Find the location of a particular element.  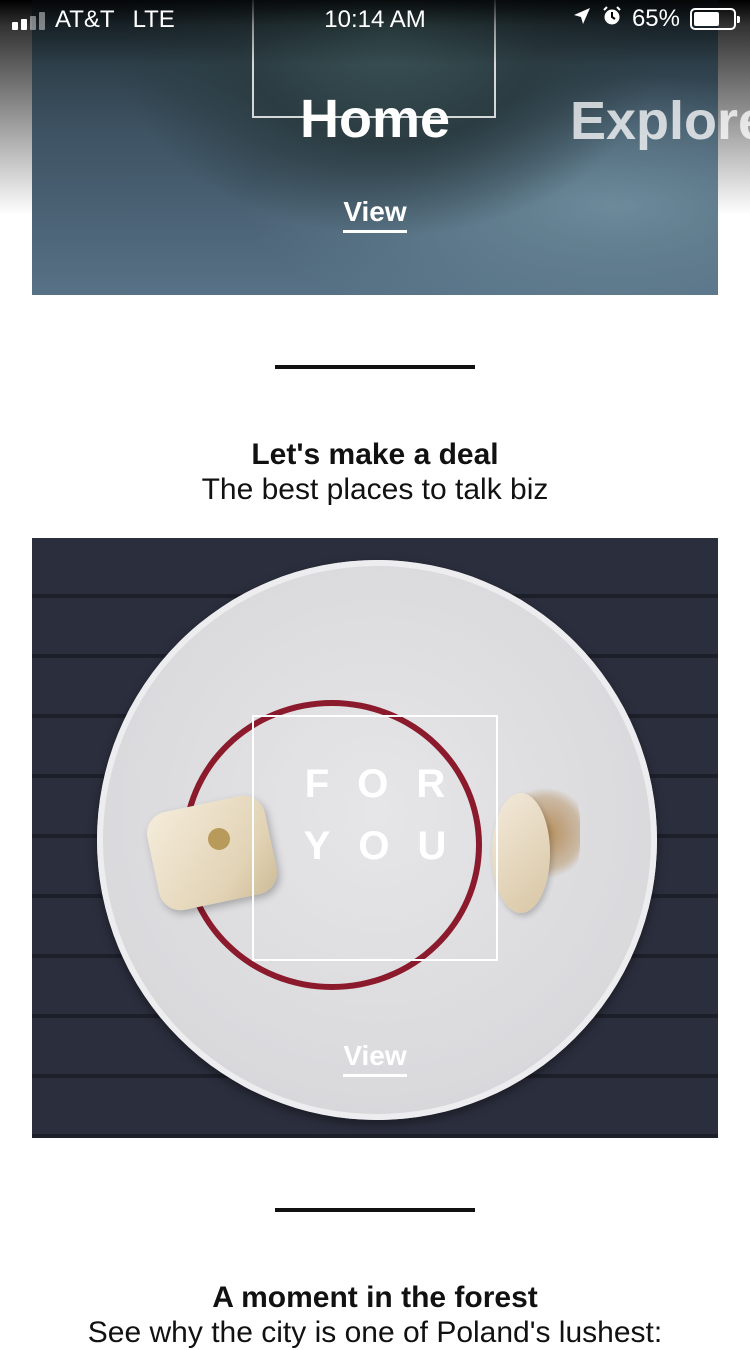

section-title-deal: Let's make a deal is located at coordinates (375, 454).